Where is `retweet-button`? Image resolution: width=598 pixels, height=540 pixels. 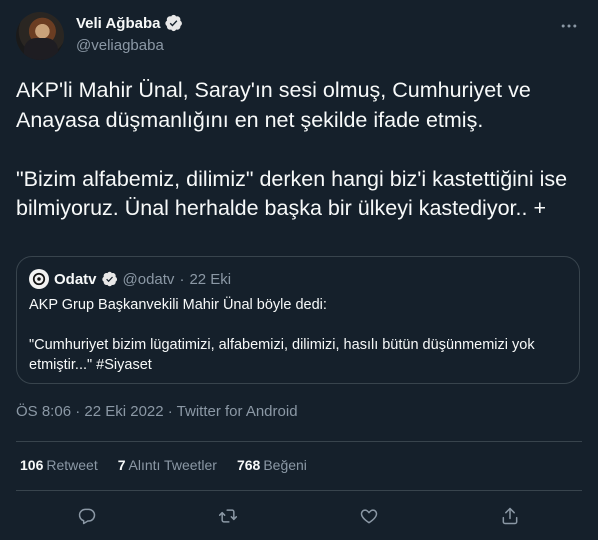 retweet-button is located at coordinates (228, 516).